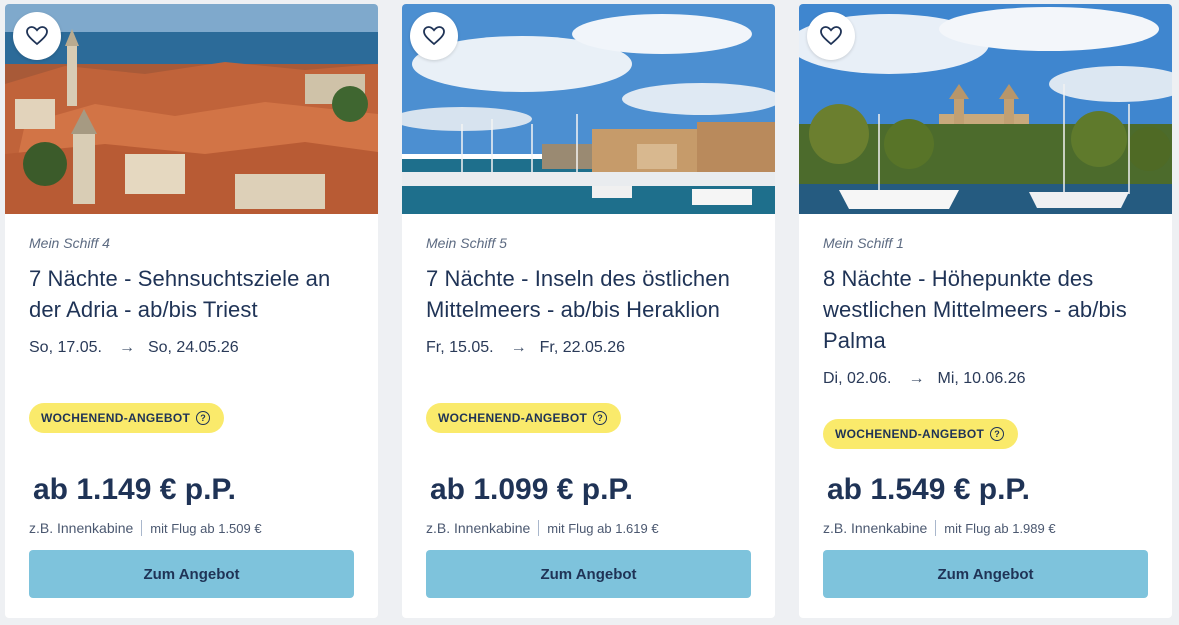 Image resolution: width=1179 pixels, height=625 pixels. What do you see at coordinates (582, 347) in the screenshot?
I see `date-to: Fr, 22.05.26` at bounding box center [582, 347].